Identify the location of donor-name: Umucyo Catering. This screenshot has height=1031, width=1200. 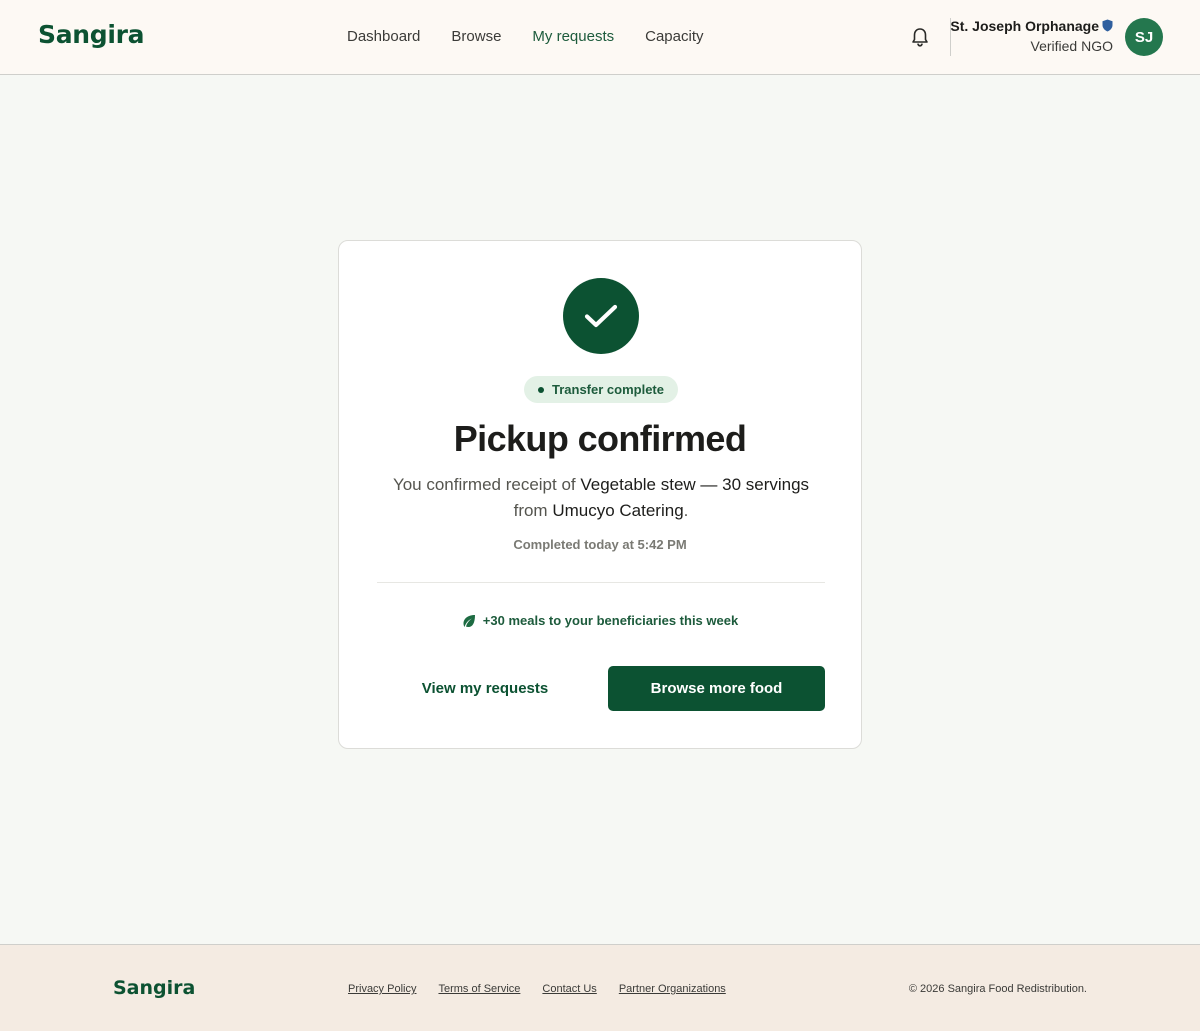
(618, 510).